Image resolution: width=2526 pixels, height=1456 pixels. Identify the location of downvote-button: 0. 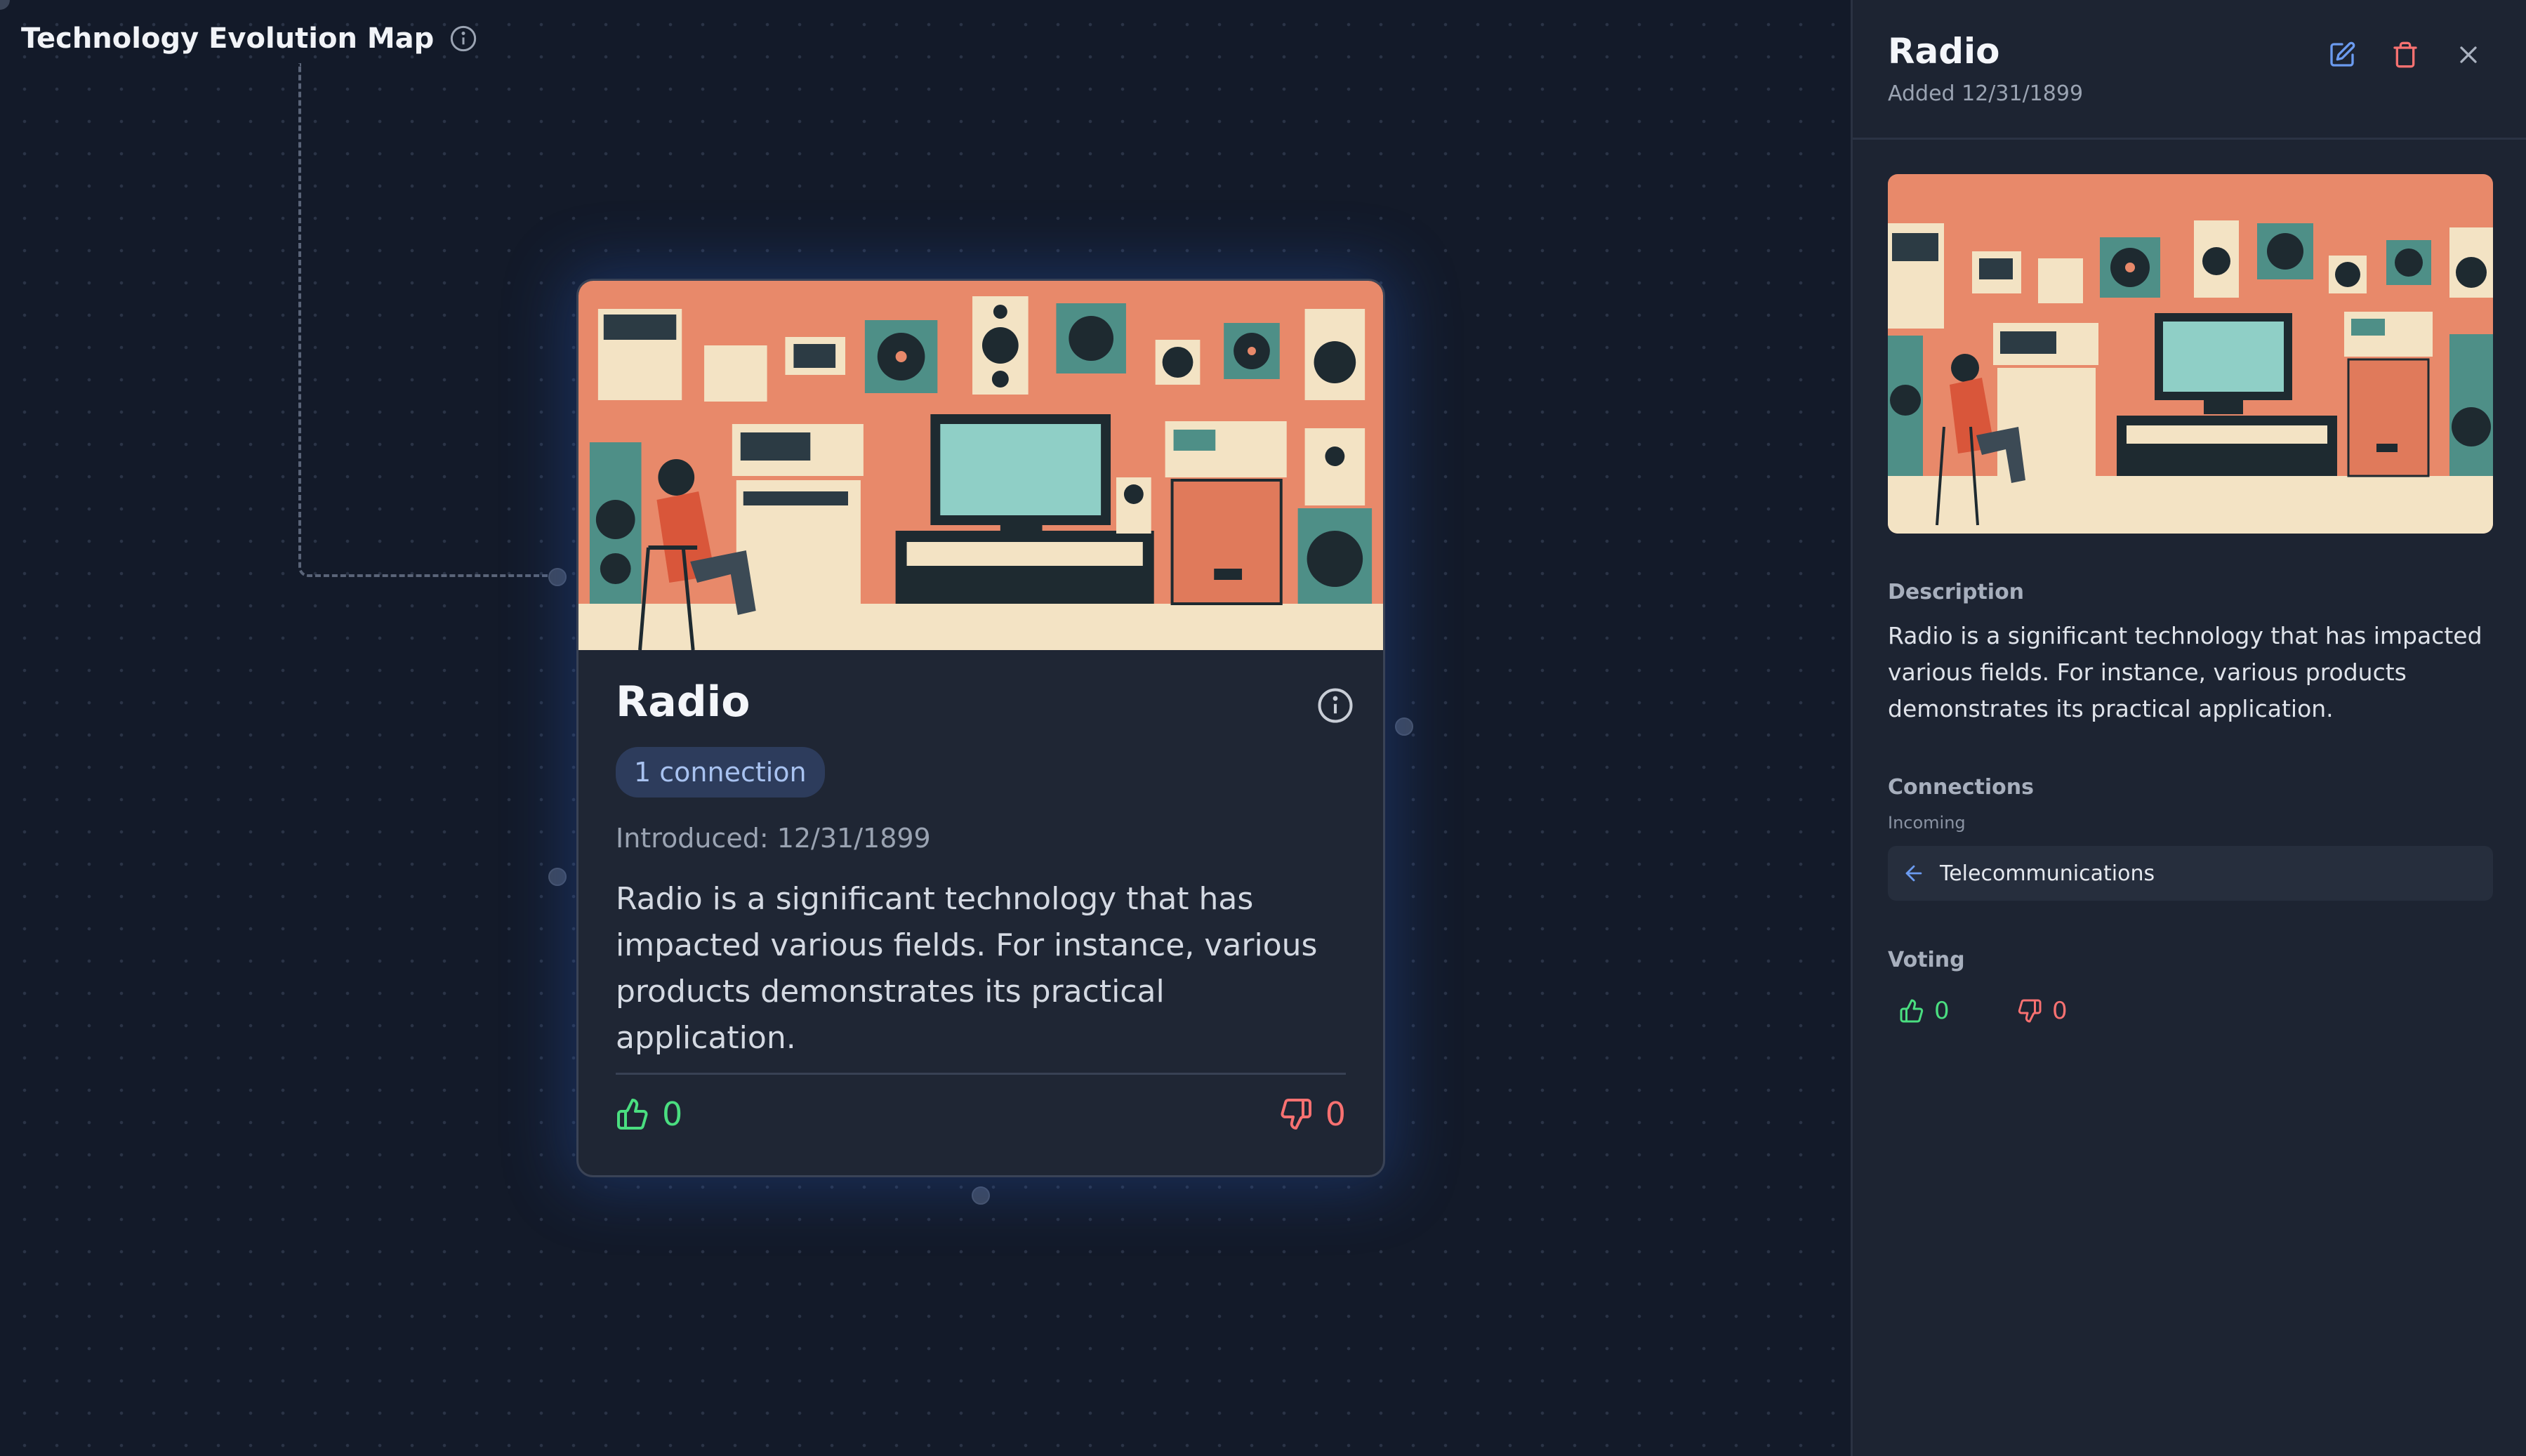
(1312, 1114).